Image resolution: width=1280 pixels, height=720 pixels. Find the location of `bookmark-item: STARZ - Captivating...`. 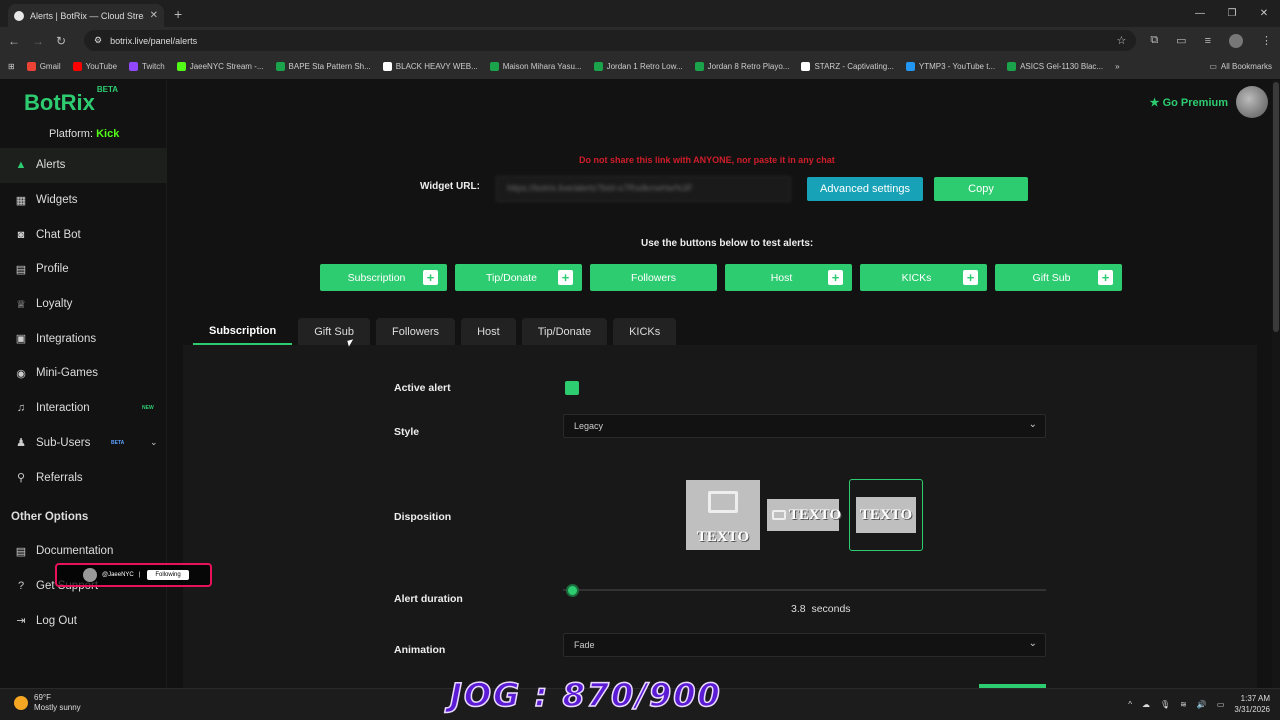

bookmark-item: STARZ - Captivating... is located at coordinates (847, 66).